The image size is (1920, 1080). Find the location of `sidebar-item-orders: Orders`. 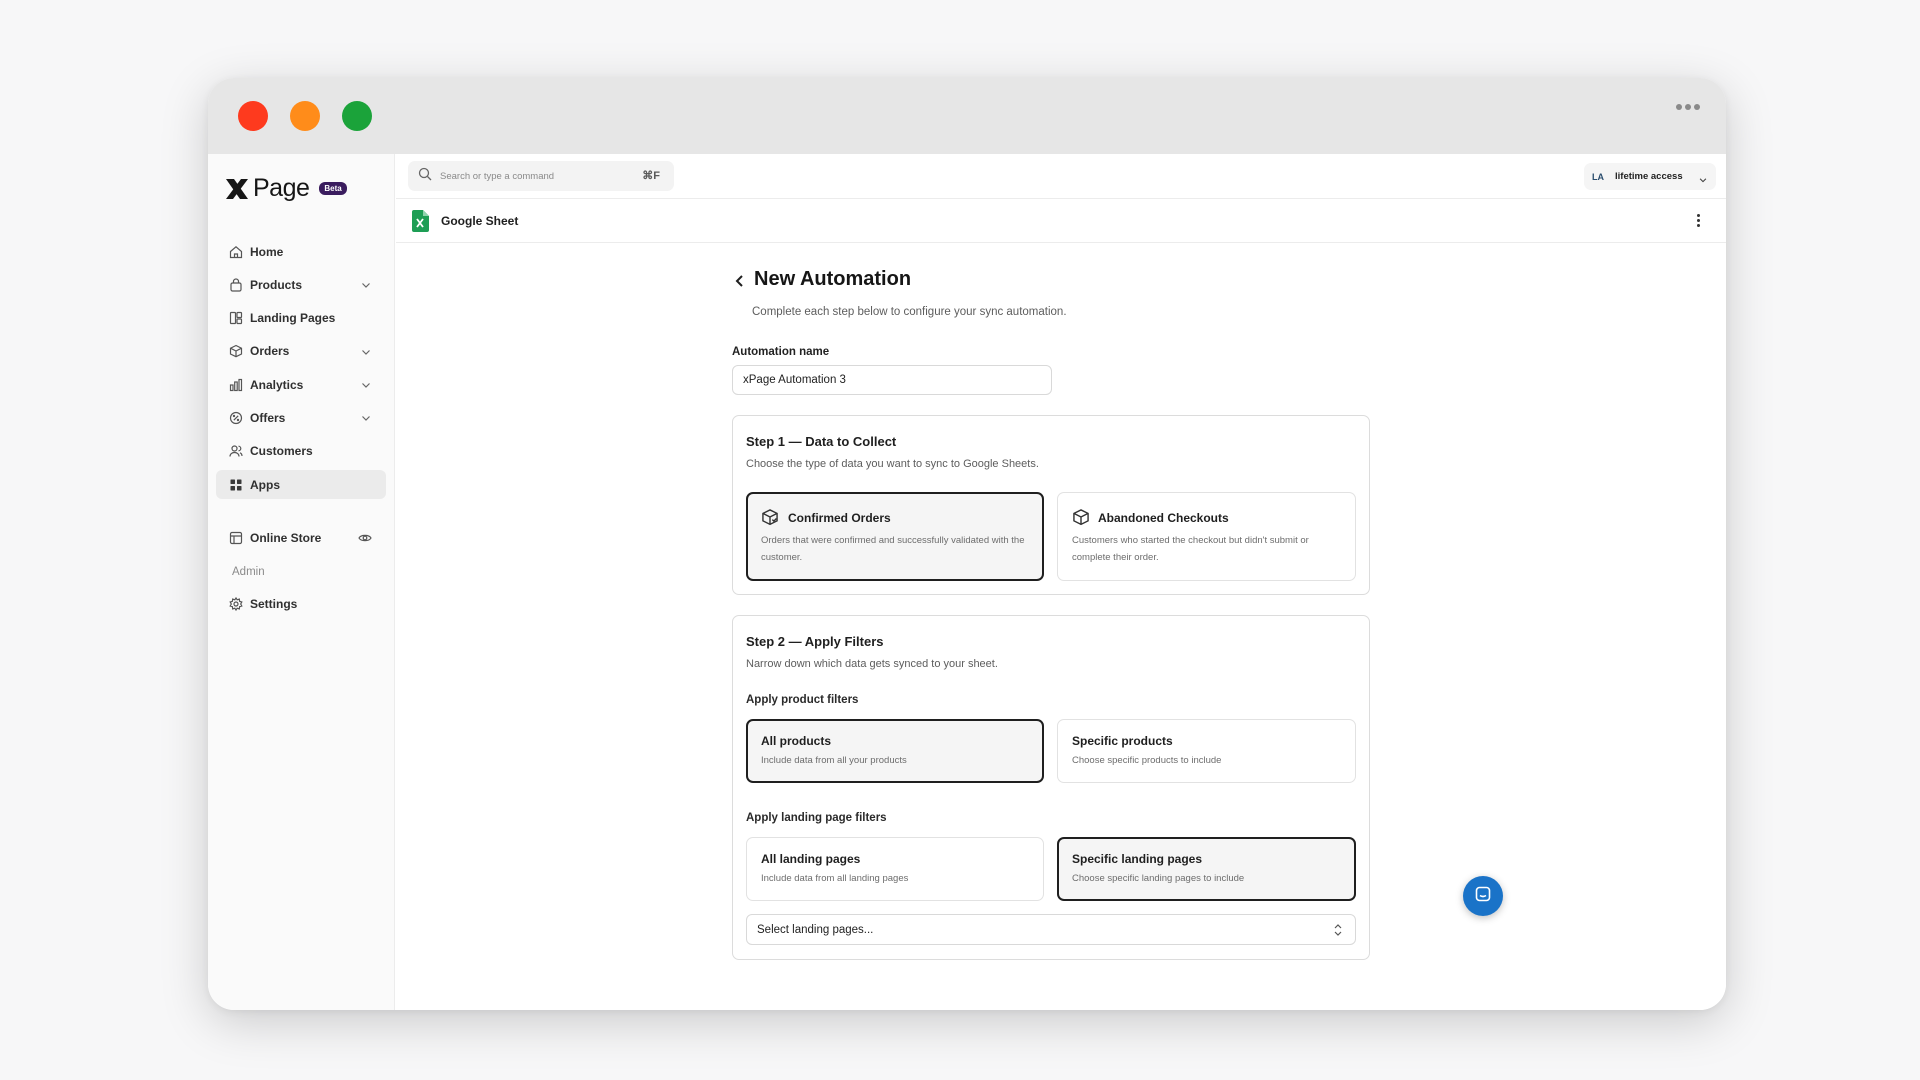

sidebar-item-orders: Orders is located at coordinates (301, 351).